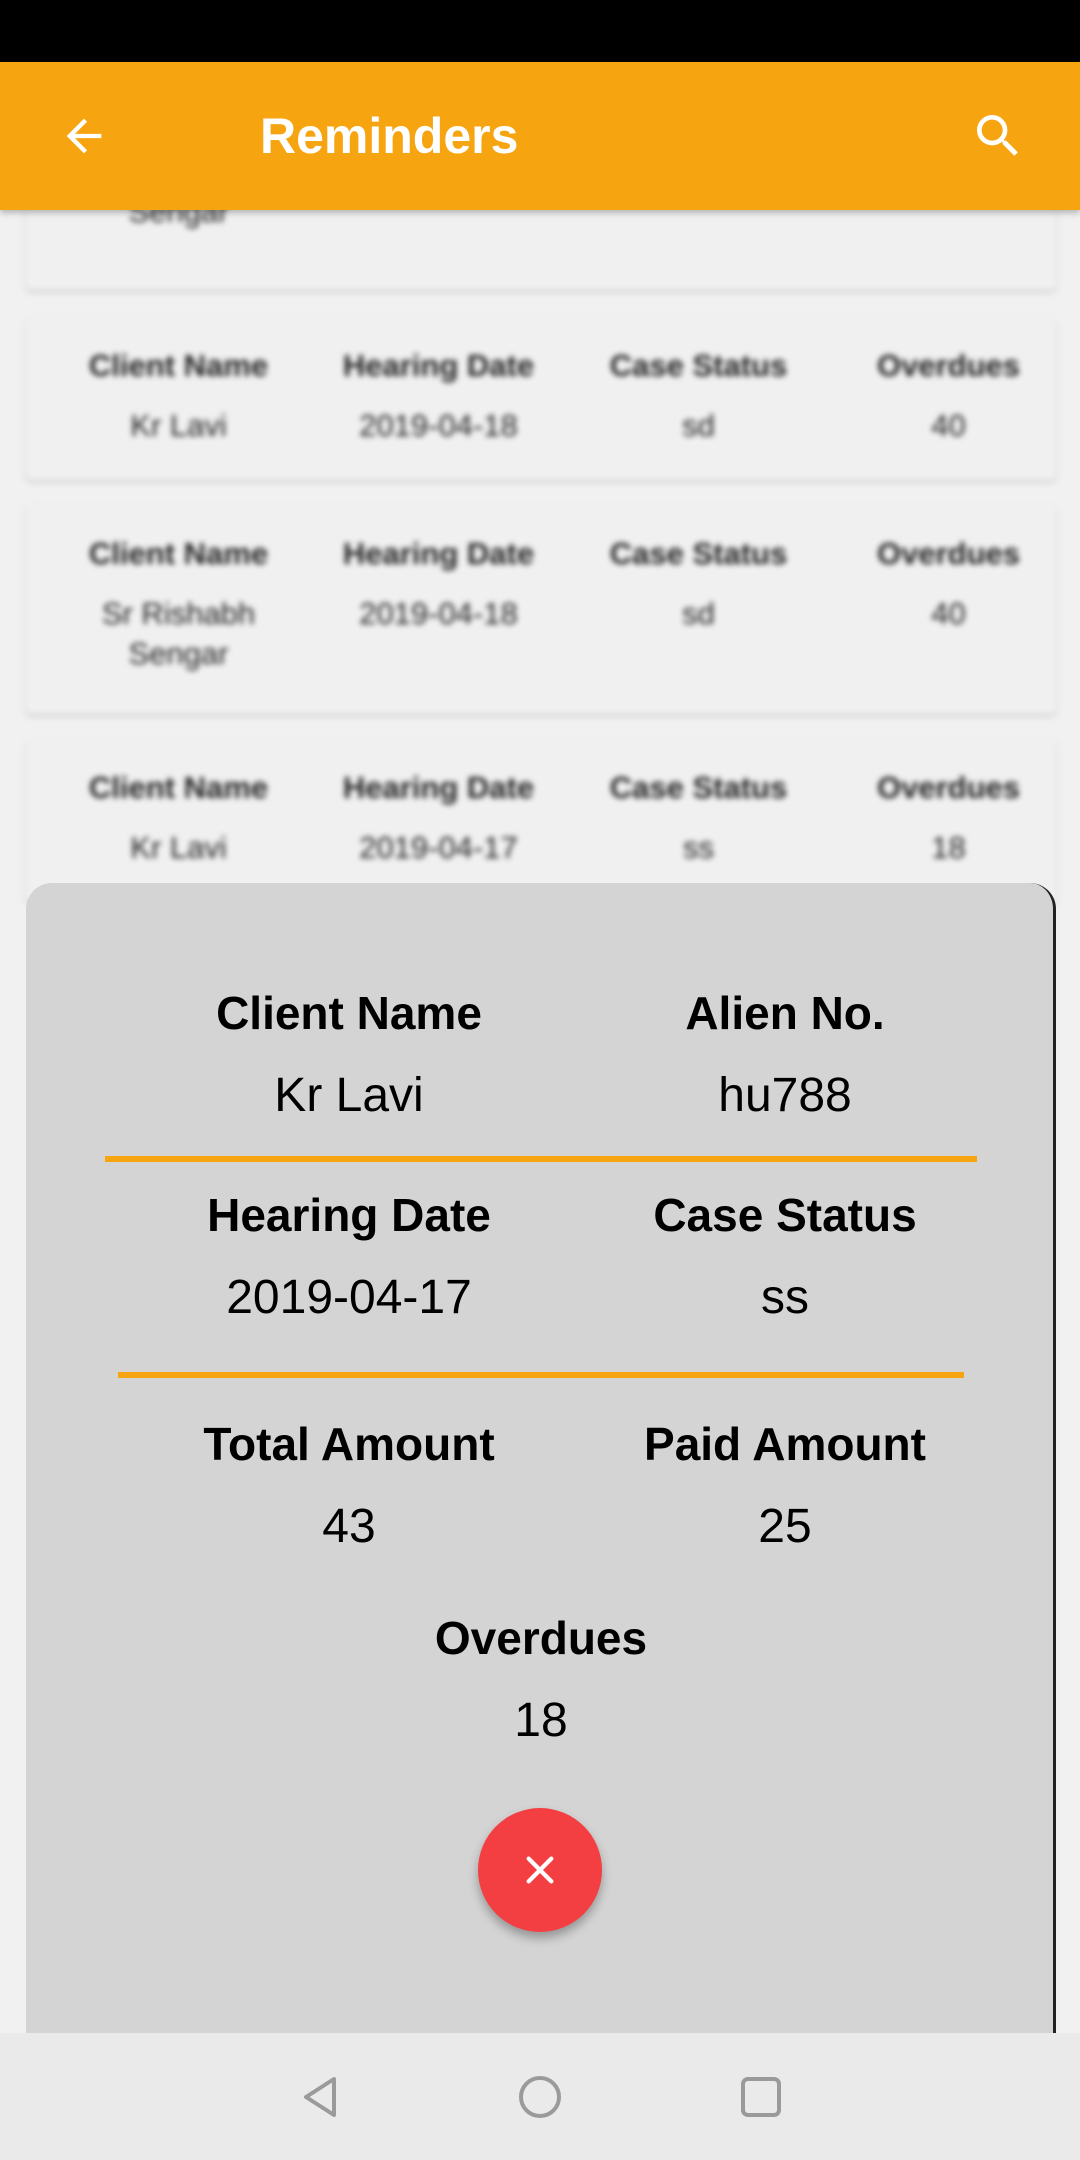 This screenshot has height=2160, width=1080. What do you see at coordinates (540, 136) in the screenshot?
I see `app-bar: Reminders` at bounding box center [540, 136].